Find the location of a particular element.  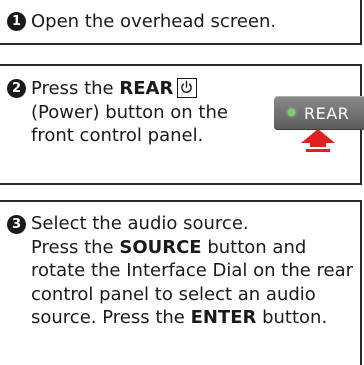

step-number-3: 3 is located at coordinates (16, 224).